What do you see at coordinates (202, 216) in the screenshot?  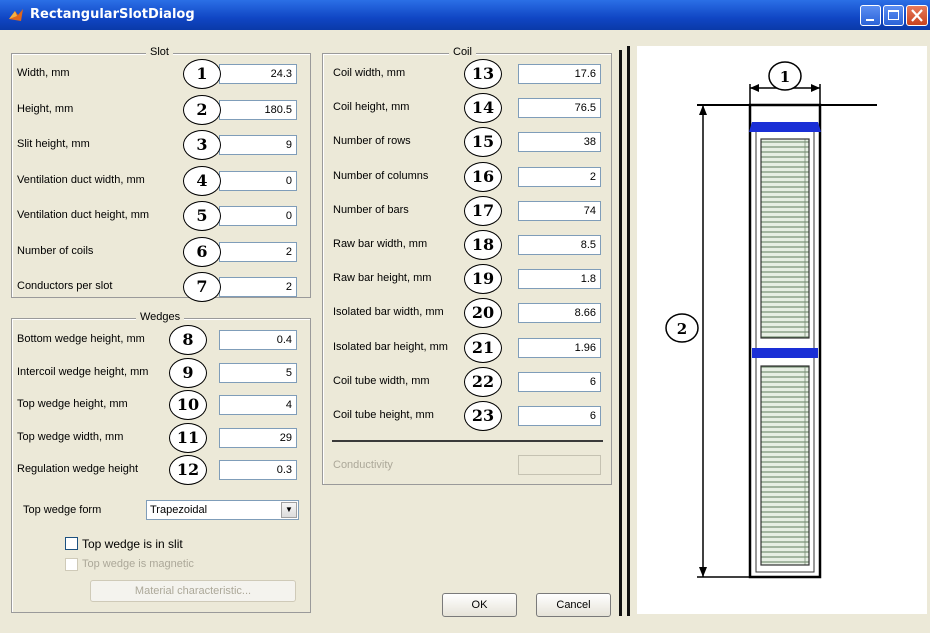 I see `slot-number-badge-5: 5` at bounding box center [202, 216].